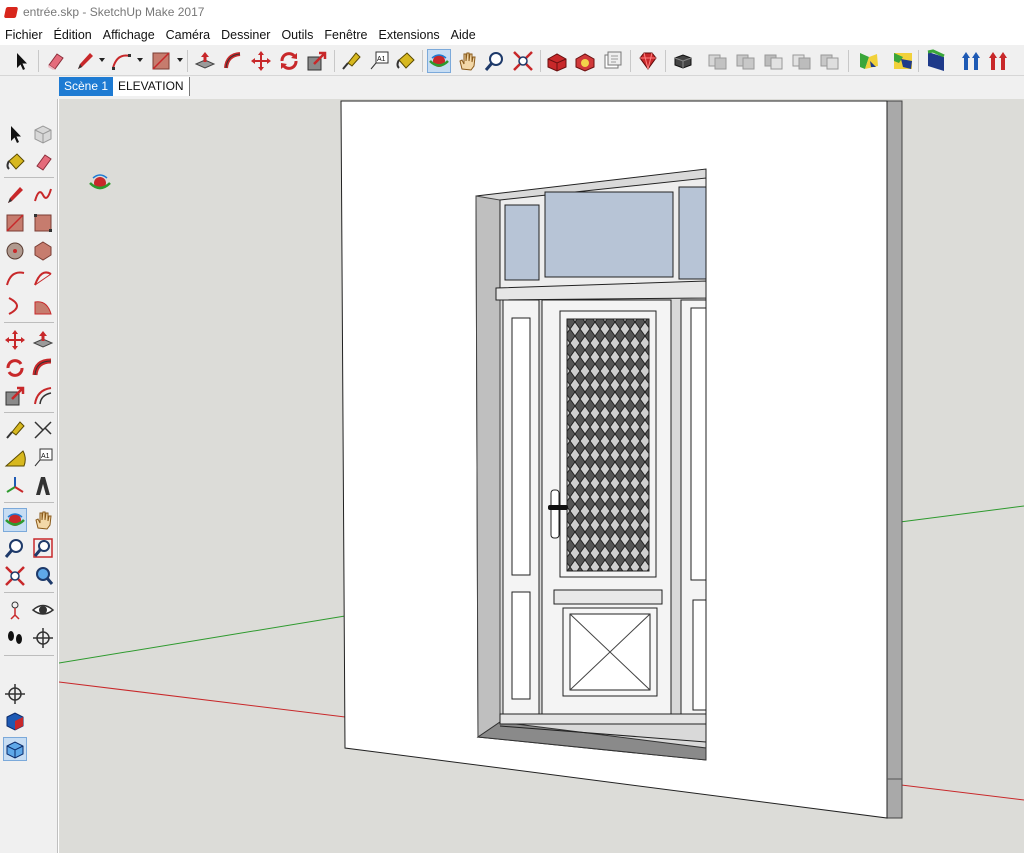 The width and height of the screenshot is (1024, 853). I want to click on menu-extensions: Extensions, so click(410, 35).